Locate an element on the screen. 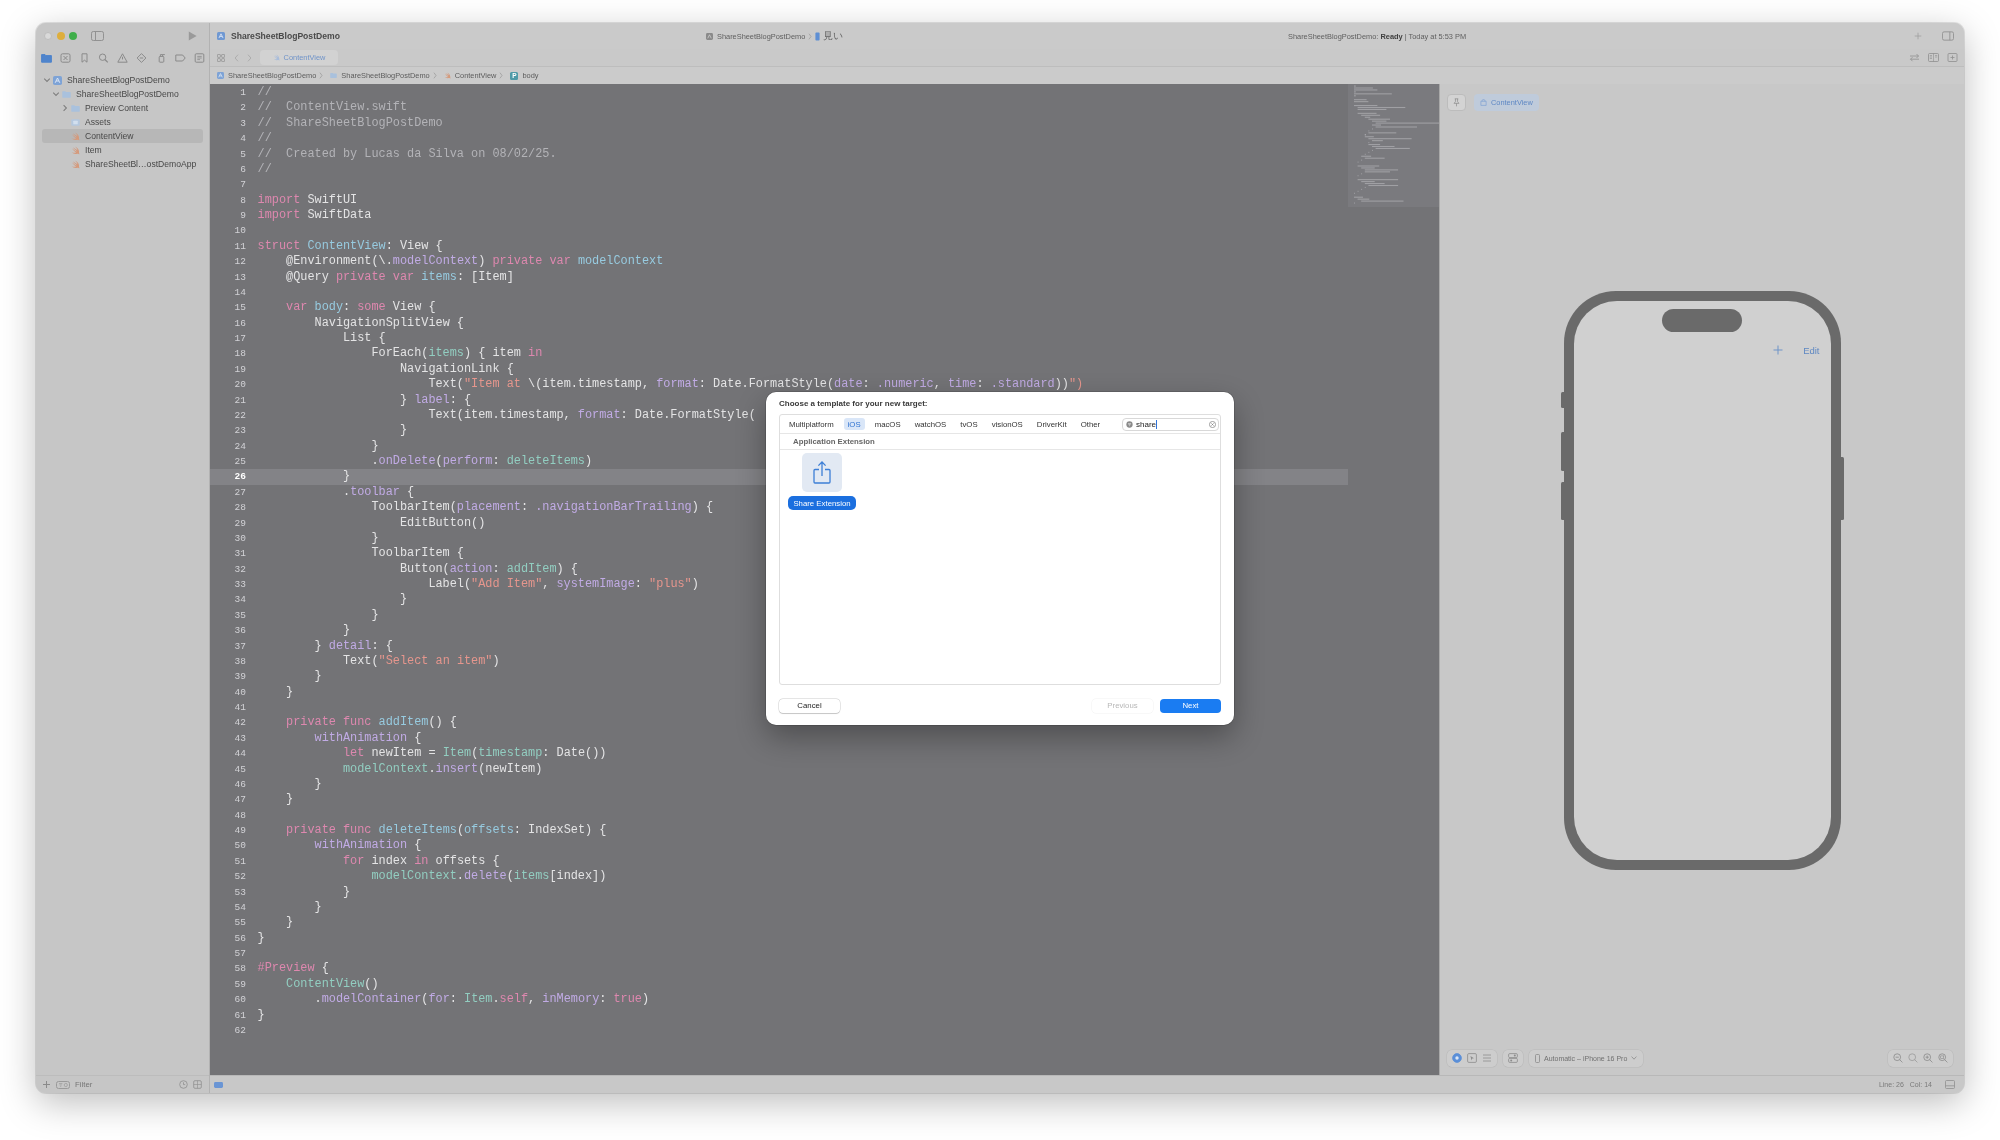 This screenshot has width=2000, height=1140. cursor-square-icon is located at coordinates (1472, 1058).